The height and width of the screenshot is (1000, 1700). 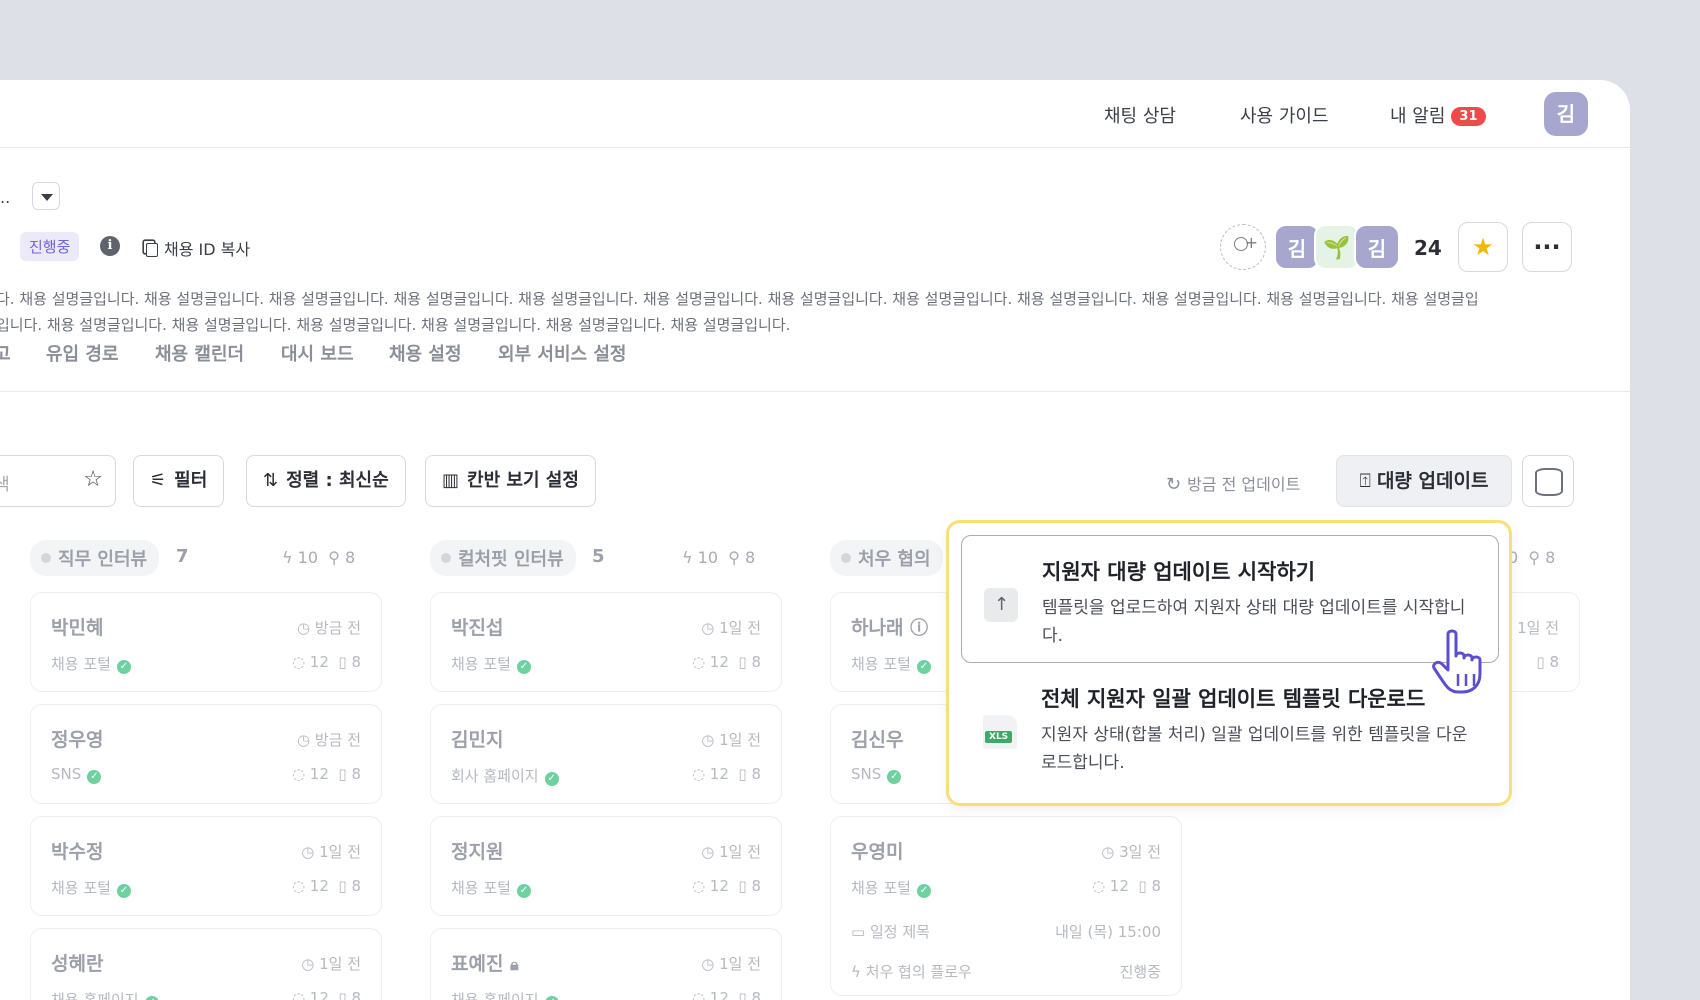 I want to click on hand-pointer-icon, so click(x=1457, y=661).